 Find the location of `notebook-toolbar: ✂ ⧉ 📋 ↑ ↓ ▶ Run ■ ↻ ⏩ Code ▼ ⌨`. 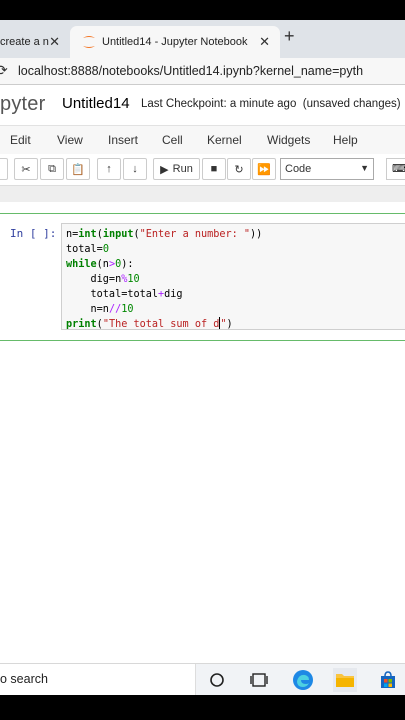

notebook-toolbar: ✂ ⧉ 📋 ↑ ↓ ▶ Run ■ ↻ ⏩ Code ▼ ⌨ is located at coordinates (202, 169).